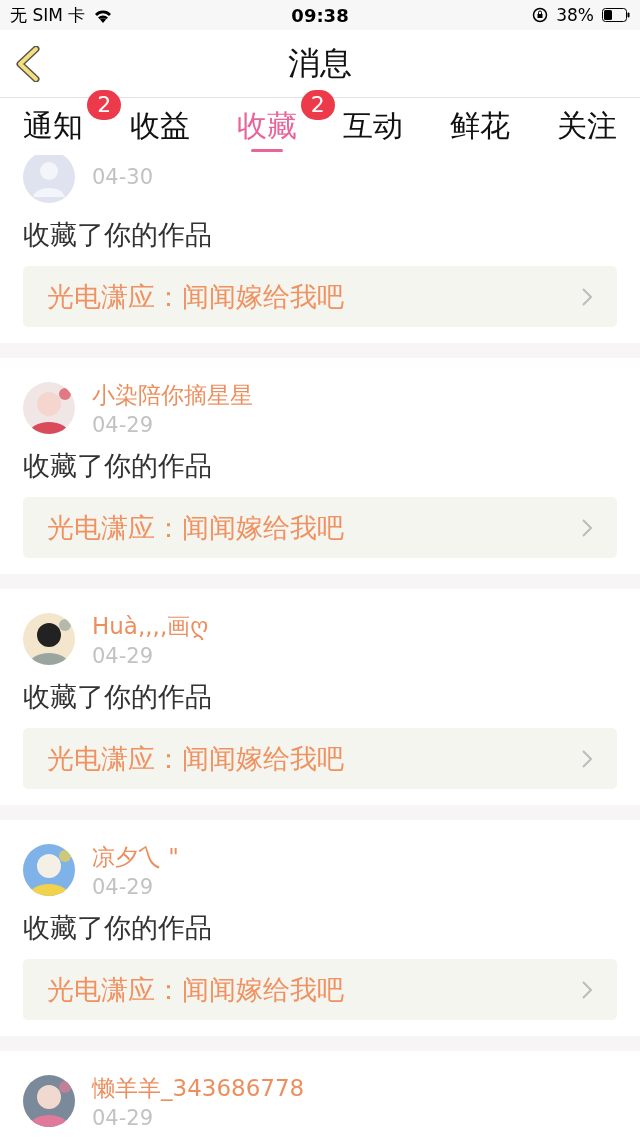 This screenshot has height=1138, width=640. What do you see at coordinates (575, 15) in the screenshot?
I see `battery-percent: 38%` at bounding box center [575, 15].